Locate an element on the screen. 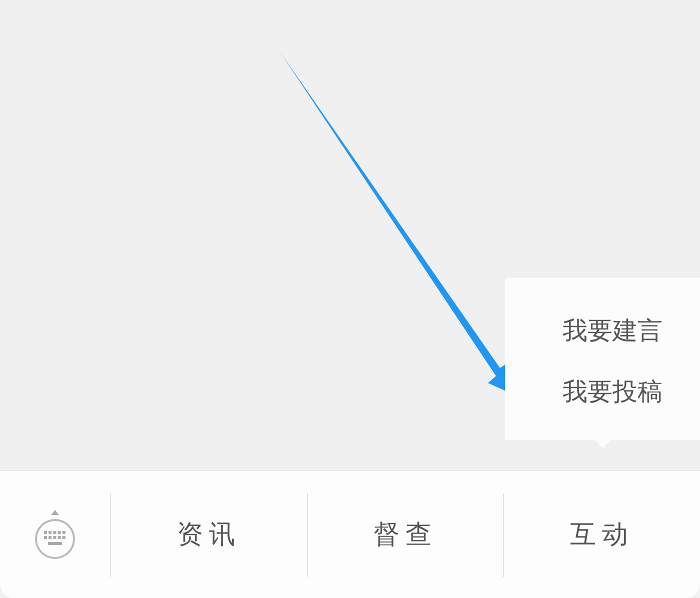  submenu-item: 我要投稿 is located at coordinates (602, 391).